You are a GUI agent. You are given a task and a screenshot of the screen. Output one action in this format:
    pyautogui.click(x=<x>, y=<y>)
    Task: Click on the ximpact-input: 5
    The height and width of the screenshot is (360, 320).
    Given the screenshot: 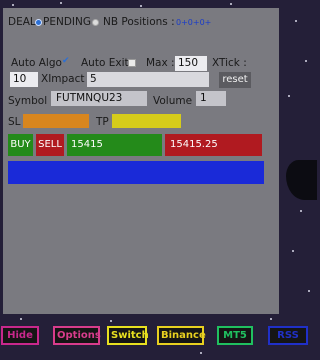 What is the action you would take?
    pyautogui.click(x=148, y=79)
    